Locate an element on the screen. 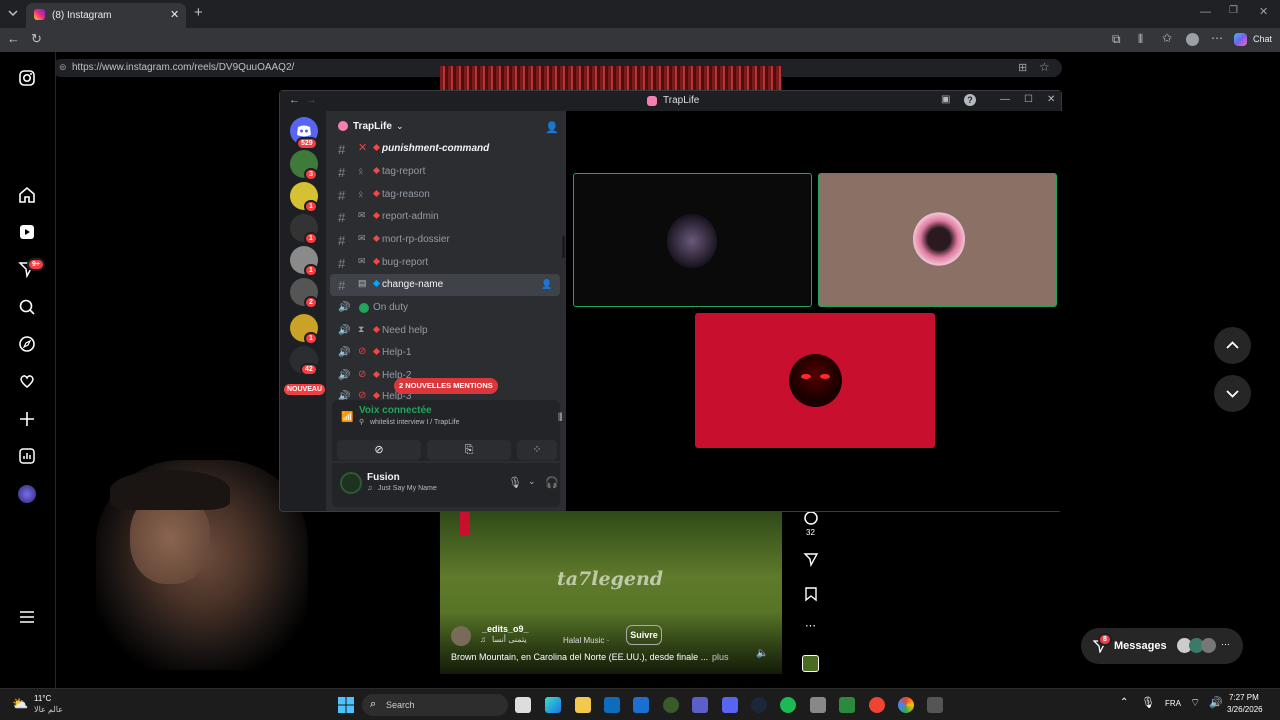  reel-audio: Halal Music · is located at coordinates (586, 640).